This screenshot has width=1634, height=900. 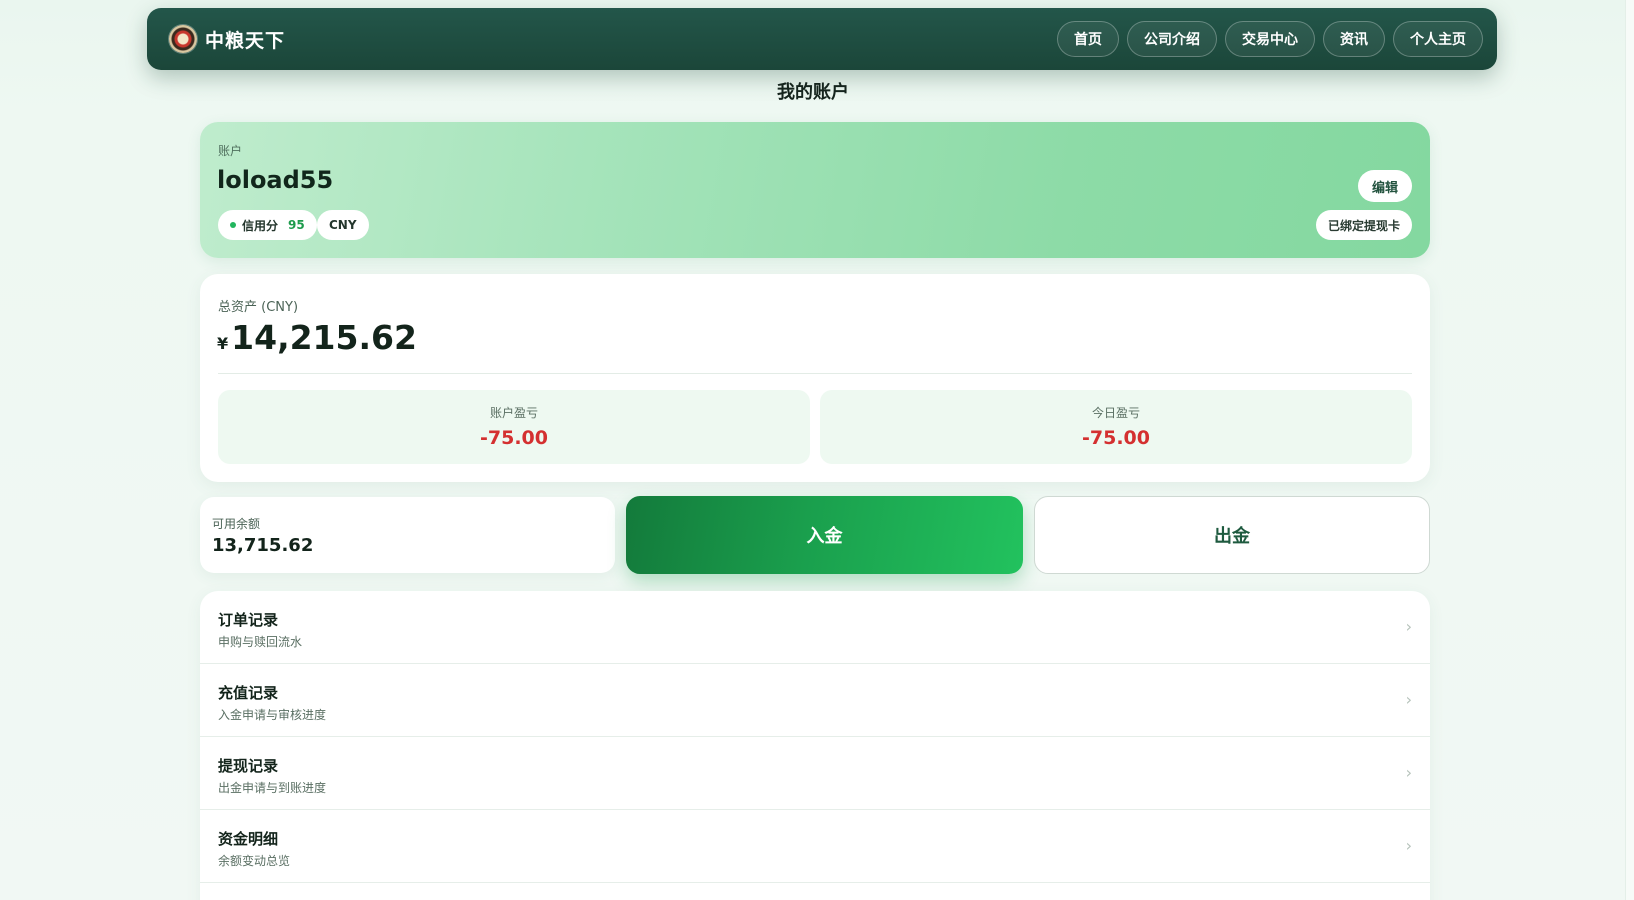 What do you see at coordinates (1363, 225) in the screenshot?
I see `withdraw-card-status-badge: 已绑定提现卡` at bounding box center [1363, 225].